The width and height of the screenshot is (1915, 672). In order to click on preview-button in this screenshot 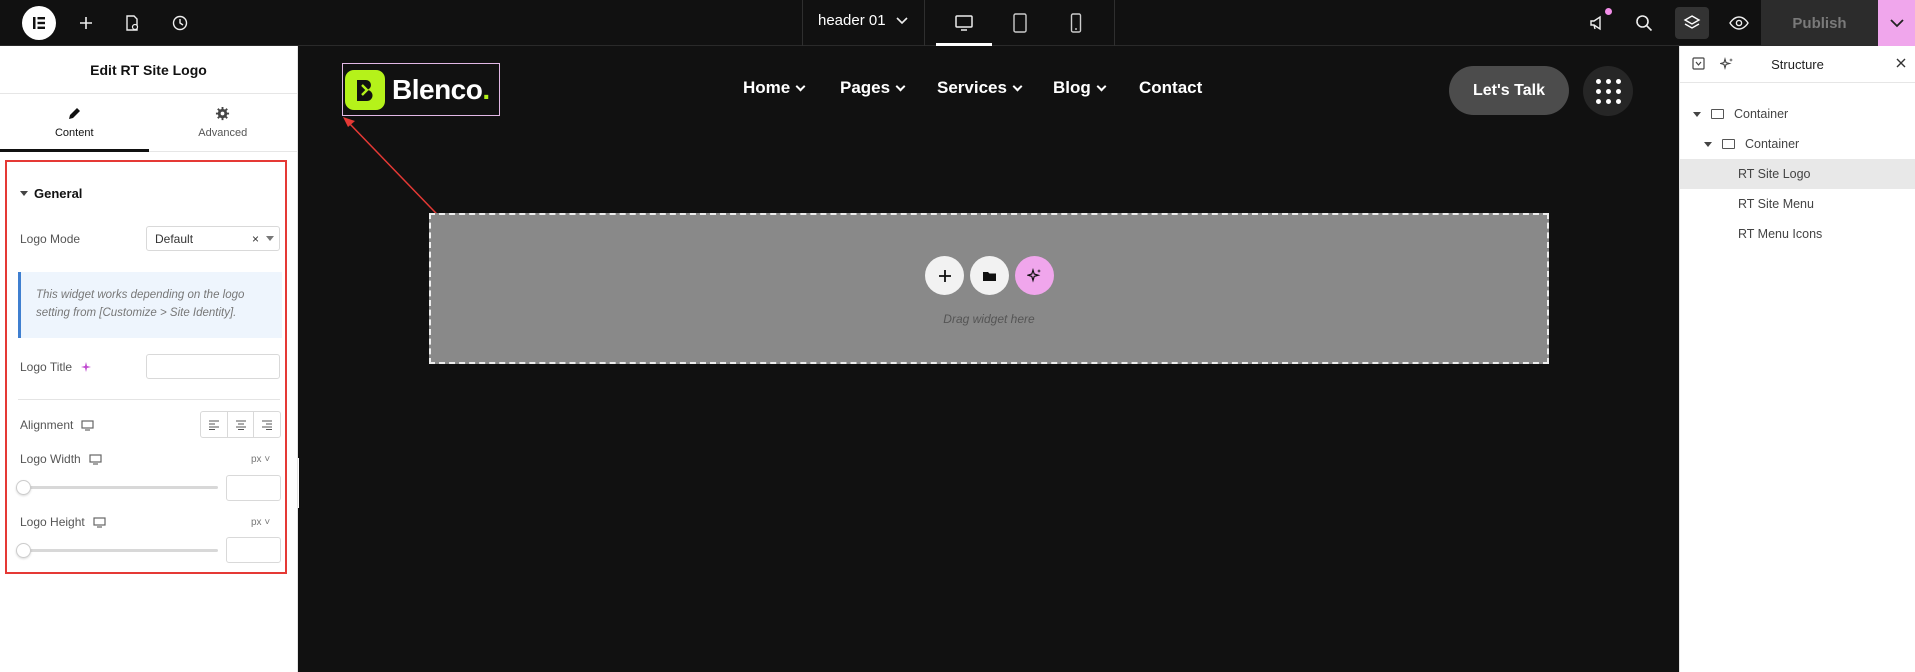, I will do `click(1739, 23)`.